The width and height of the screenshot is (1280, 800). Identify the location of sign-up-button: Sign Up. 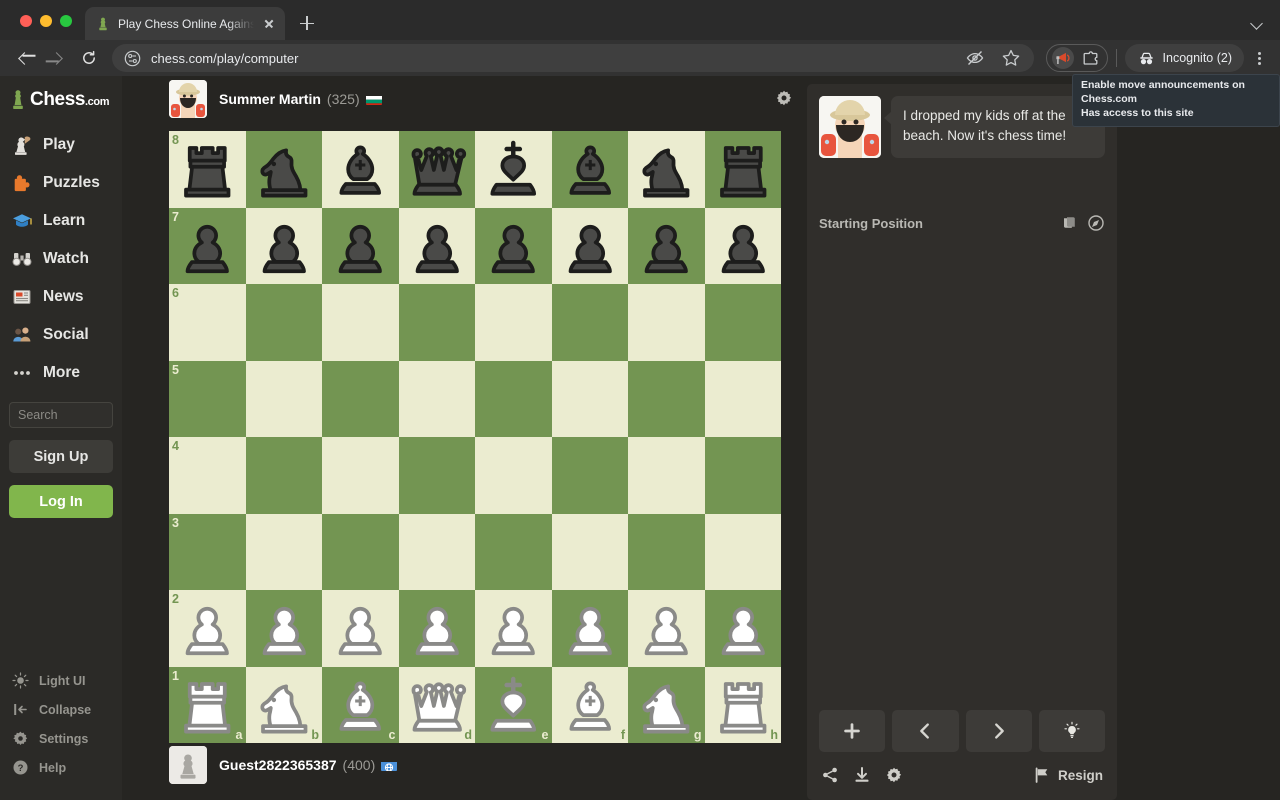
(61, 456).